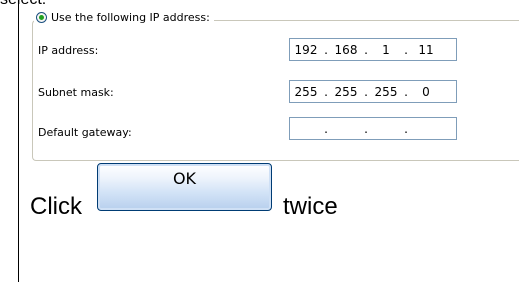  Describe the element at coordinates (310, 206) in the screenshot. I see `instruction-twice: twice` at that location.